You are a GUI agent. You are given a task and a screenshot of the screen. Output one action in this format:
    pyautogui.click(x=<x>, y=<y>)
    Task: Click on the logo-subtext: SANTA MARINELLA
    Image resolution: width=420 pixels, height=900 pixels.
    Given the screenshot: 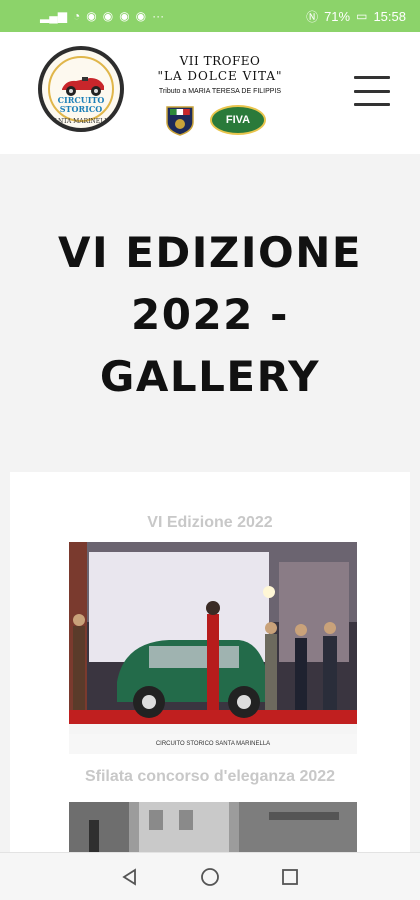 What is the action you would take?
    pyautogui.click(x=81, y=121)
    